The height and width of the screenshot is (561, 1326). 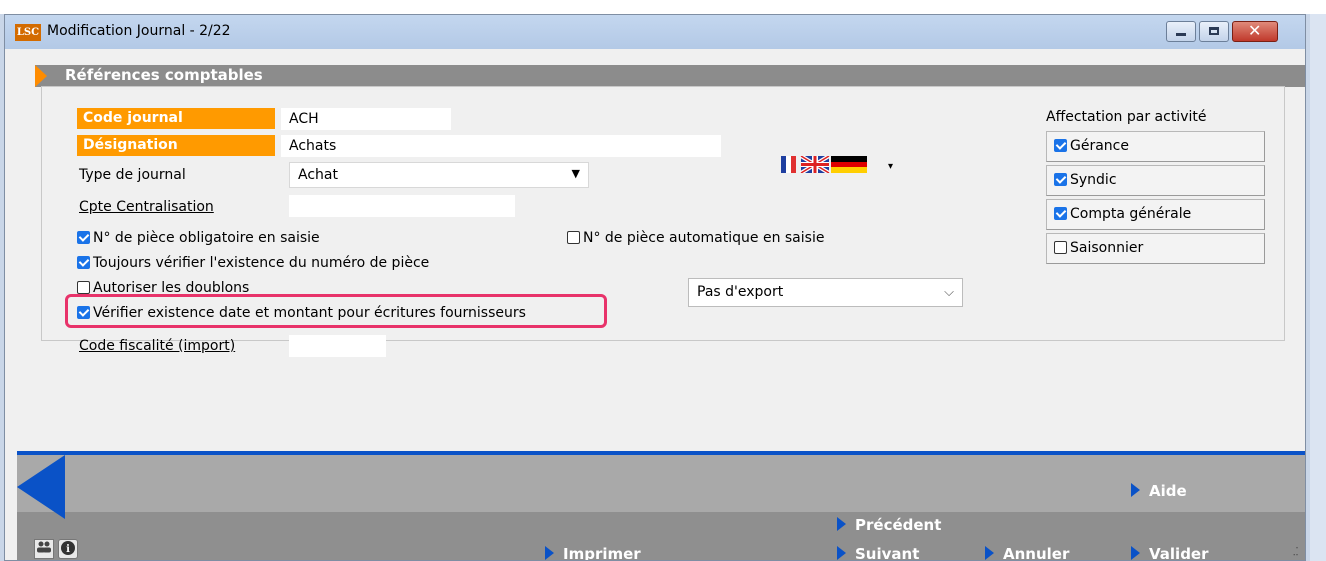 I want to click on suivant-button: Suivant, so click(x=878, y=553).